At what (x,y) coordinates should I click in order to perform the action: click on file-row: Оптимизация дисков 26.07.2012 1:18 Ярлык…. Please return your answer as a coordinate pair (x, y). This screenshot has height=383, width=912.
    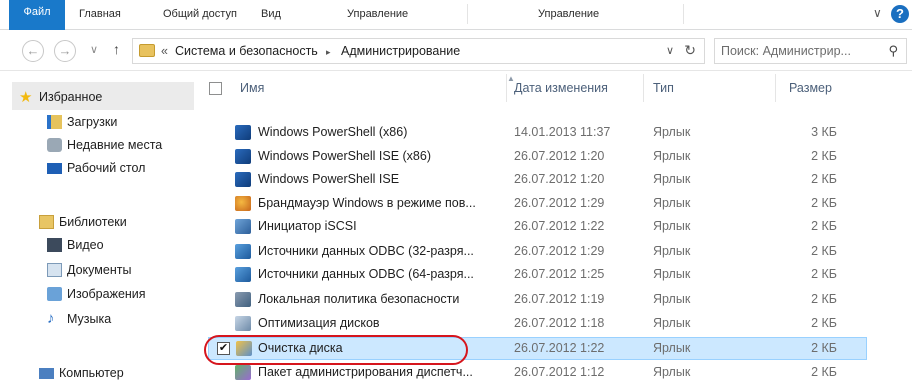
    Looking at the image, I should click on (530, 323).